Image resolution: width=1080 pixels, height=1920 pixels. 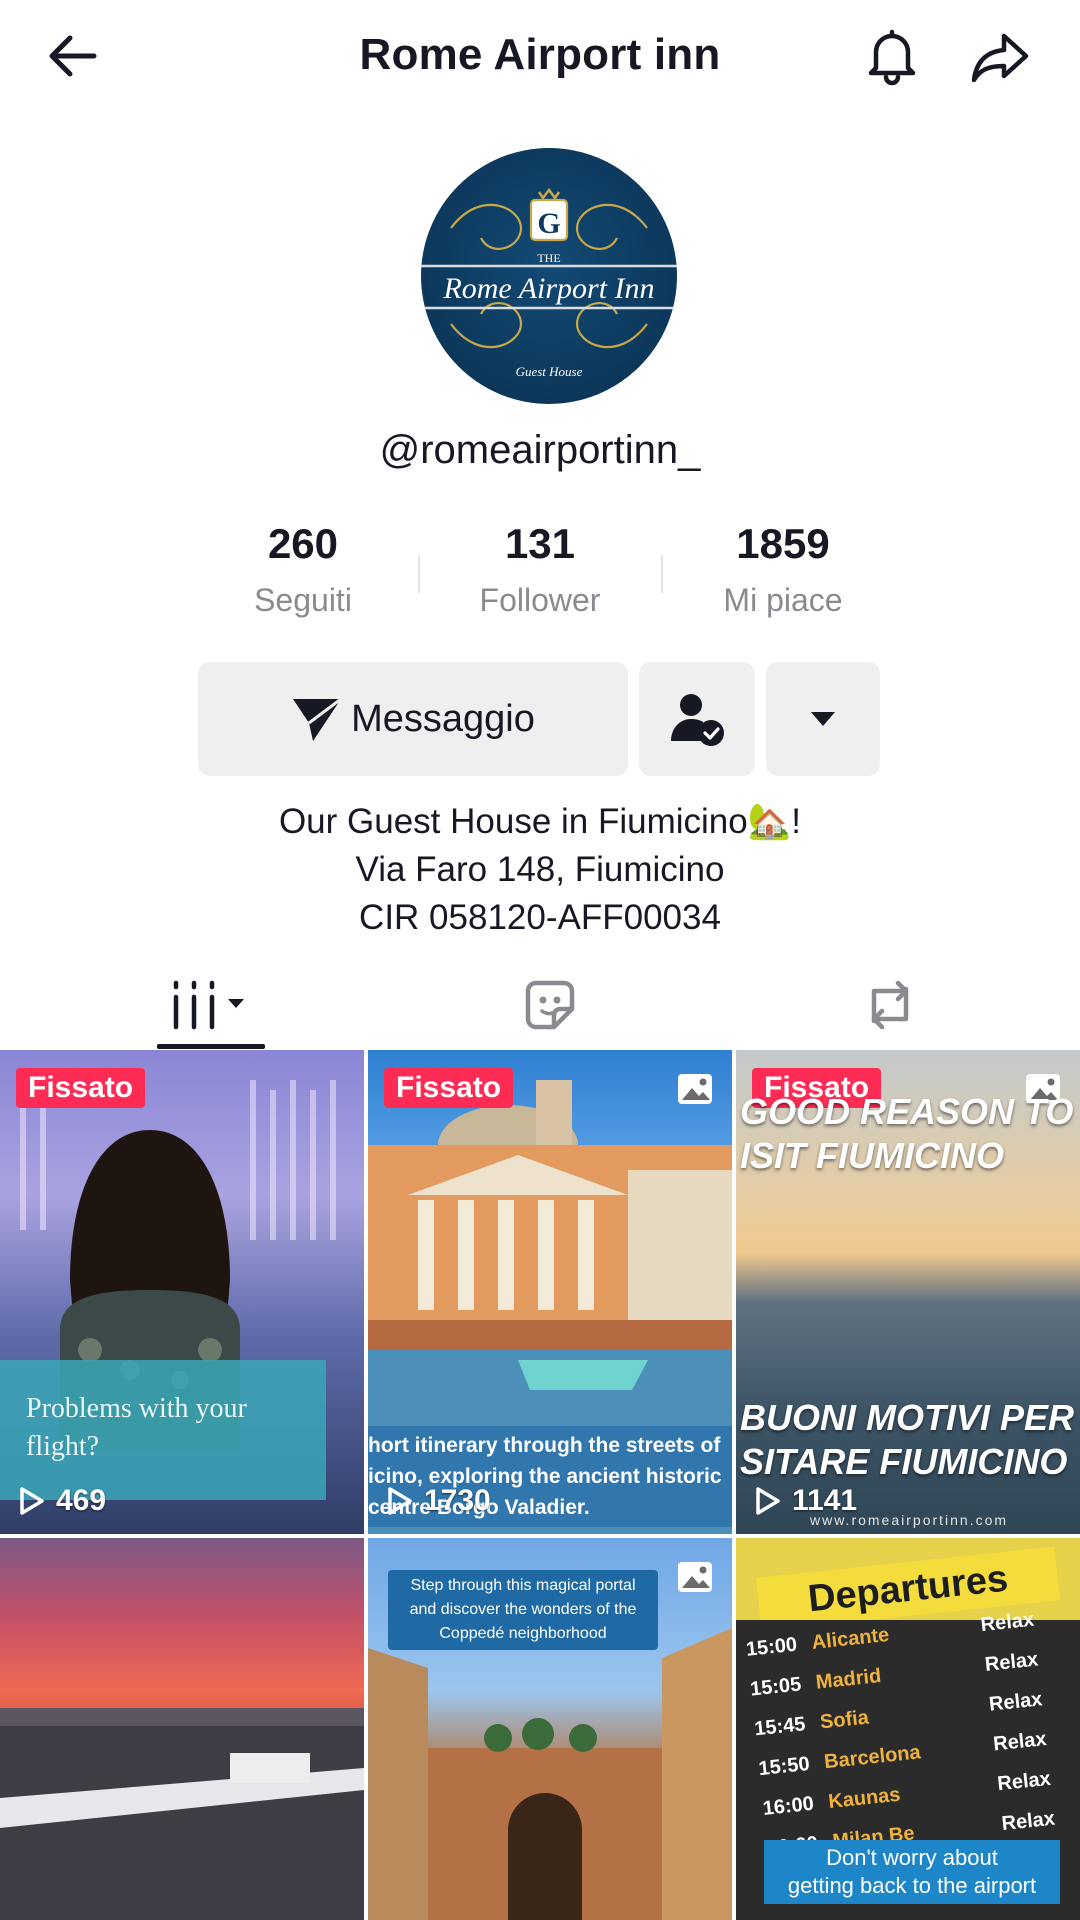 What do you see at coordinates (457, 1500) in the screenshot?
I see `view-count-value: 1730` at bounding box center [457, 1500].